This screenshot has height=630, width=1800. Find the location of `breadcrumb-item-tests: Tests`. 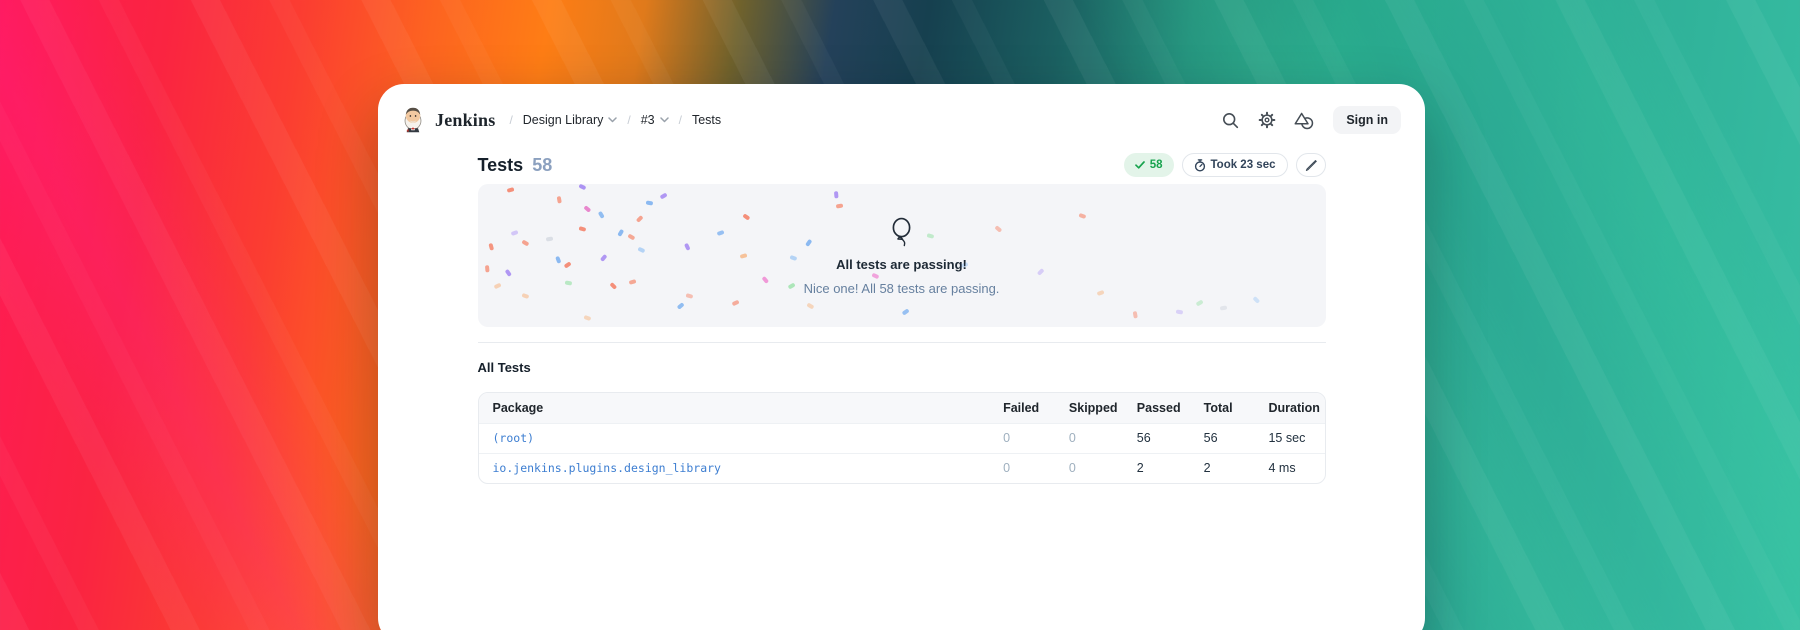

breadcrumb-item-tests: Tests is located at coordinates (706, 120).